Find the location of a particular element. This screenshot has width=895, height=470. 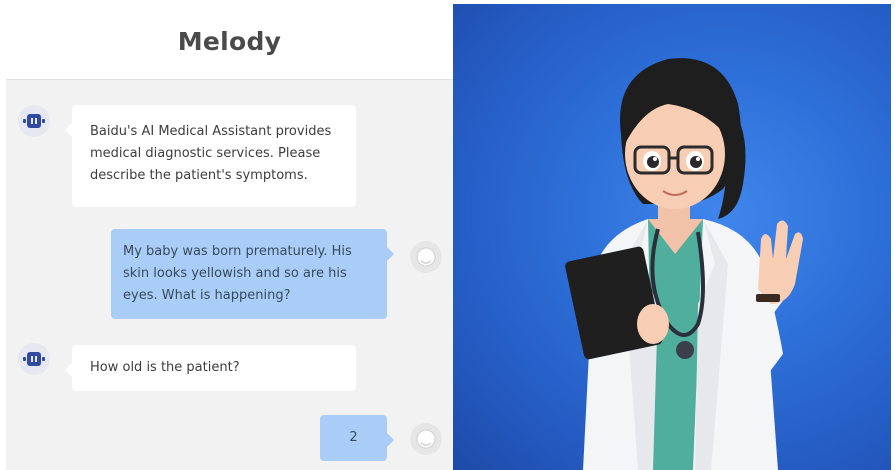

stethoscope-icon is located at coordinates (685, 350).